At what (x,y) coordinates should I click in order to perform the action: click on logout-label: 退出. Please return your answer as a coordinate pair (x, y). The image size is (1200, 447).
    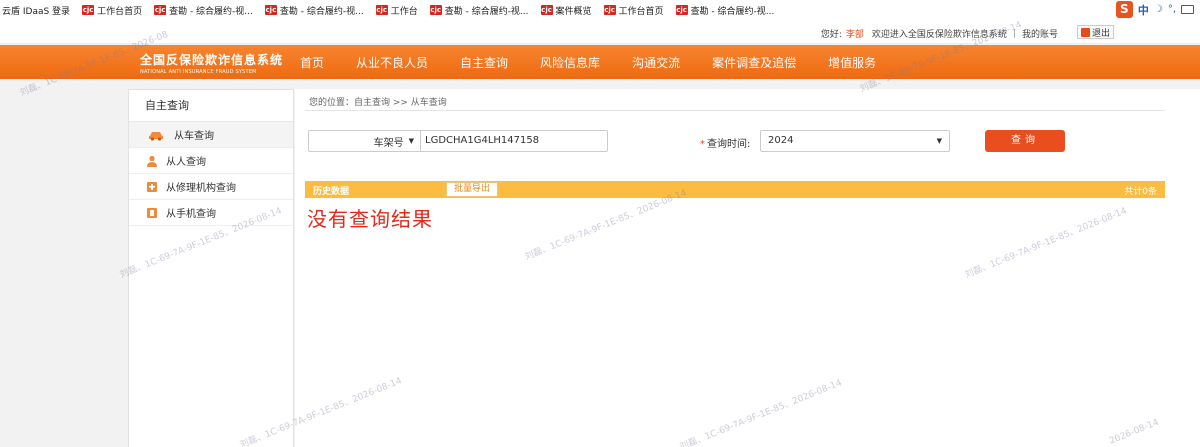
    Looking at the image, I should click on (1100, 33).